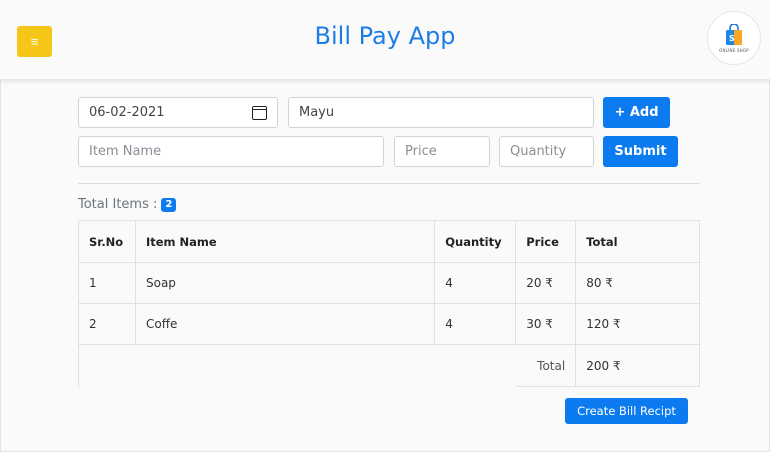  What do you see at coordinates (317, 112) in the screenshot?
I see `customer-name-value: Mayu` at bounding box center [317, 112].